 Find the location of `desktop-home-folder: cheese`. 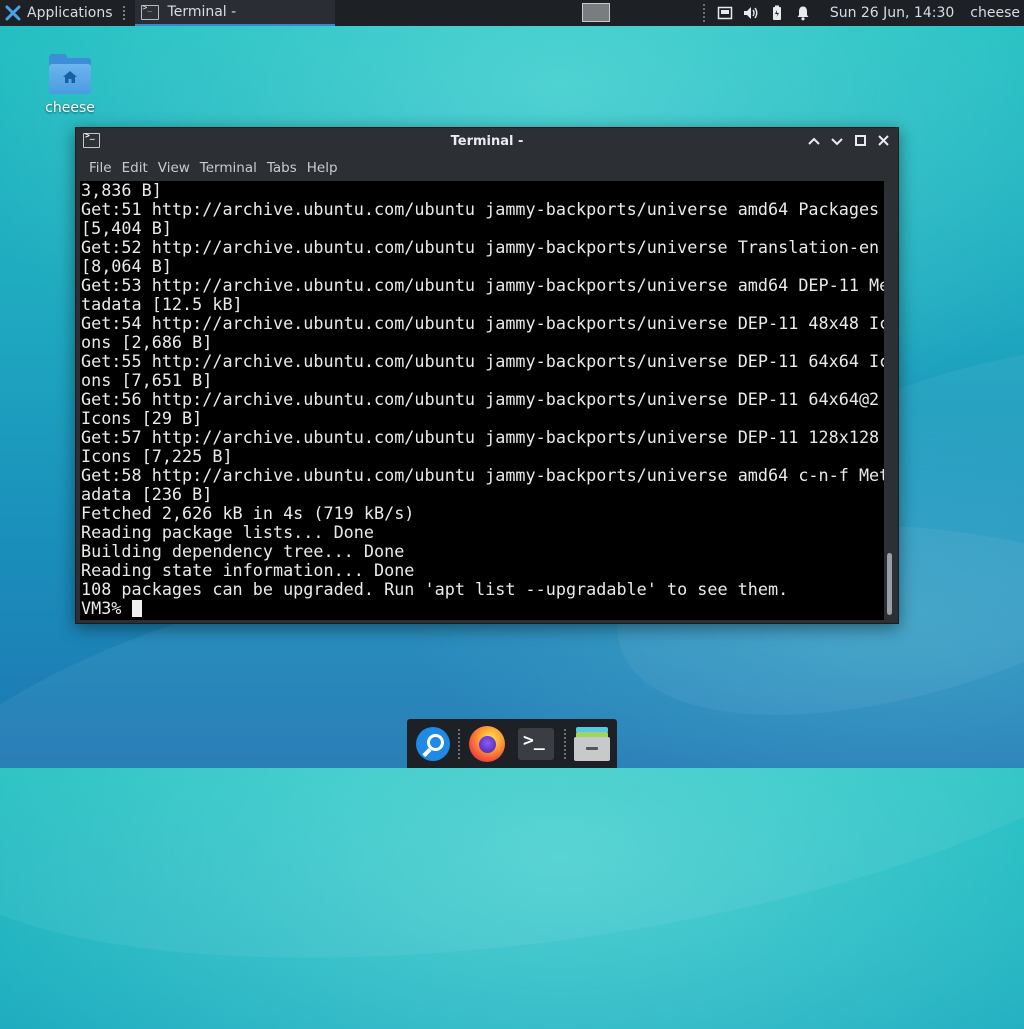

desktop-home-folder: cheese is located at coordinates (70, 85).